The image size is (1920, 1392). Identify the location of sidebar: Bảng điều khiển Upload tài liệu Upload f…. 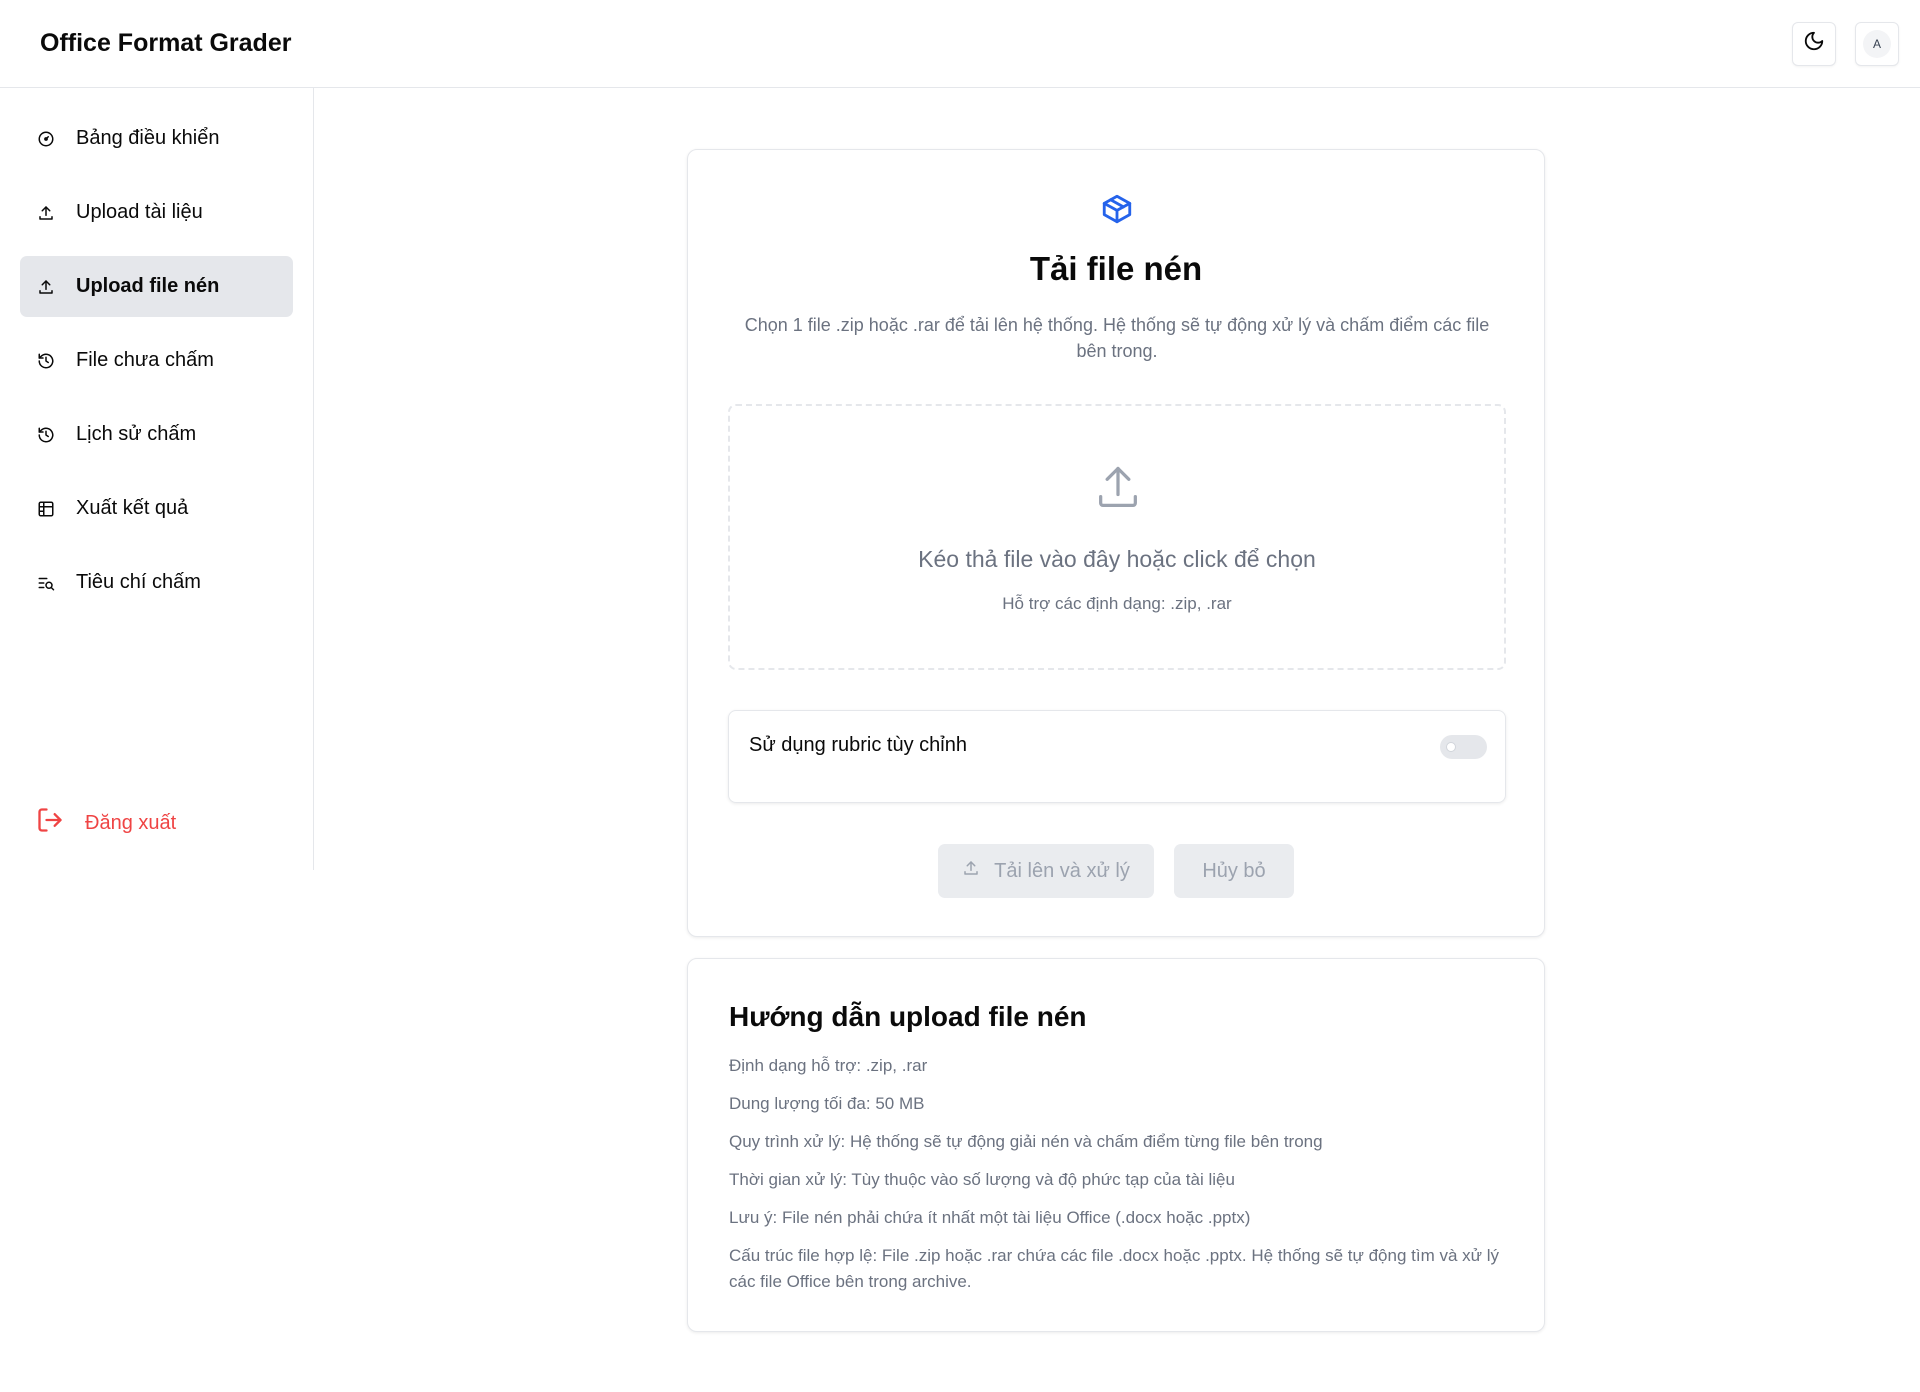
(157, 479).